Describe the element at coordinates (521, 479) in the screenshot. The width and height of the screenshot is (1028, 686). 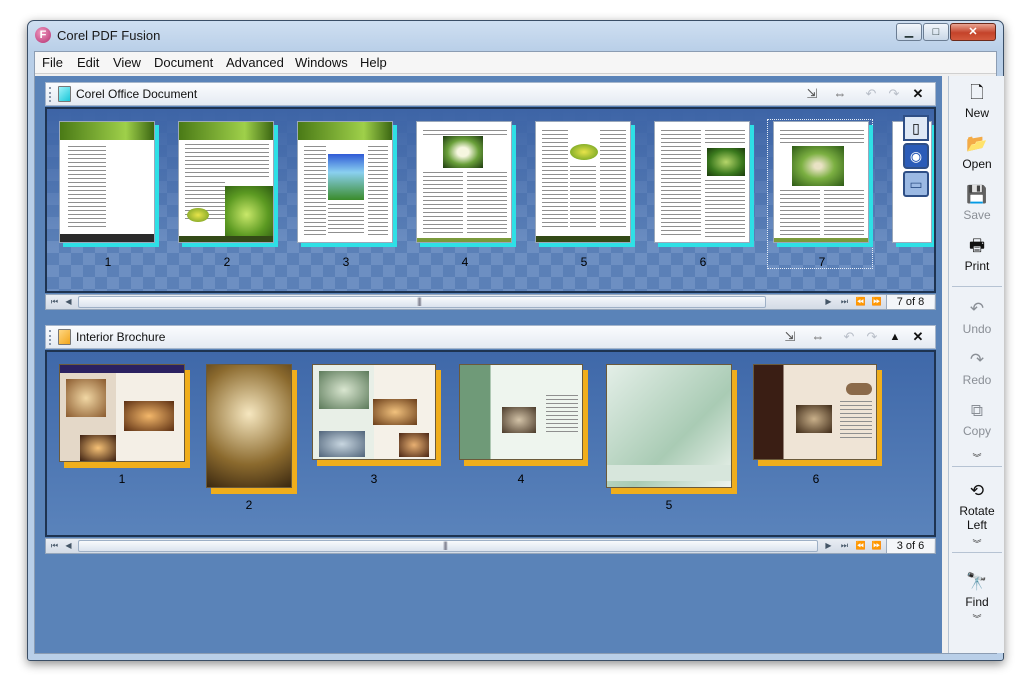
I see `page-number: 4` at that location.